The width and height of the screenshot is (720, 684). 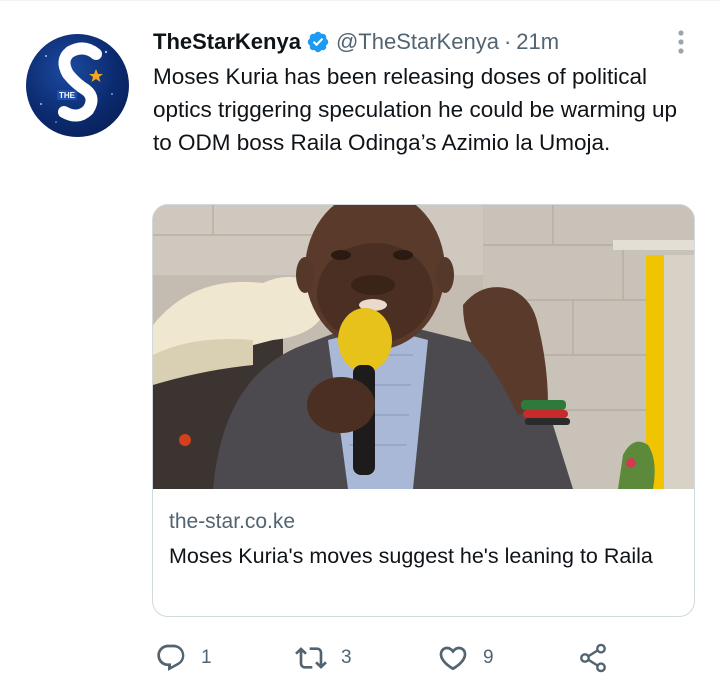 What do you see at coordinates (318, 42) in the screenshot?
I see `verified-badge-icon` at bounding box center [318, 42].